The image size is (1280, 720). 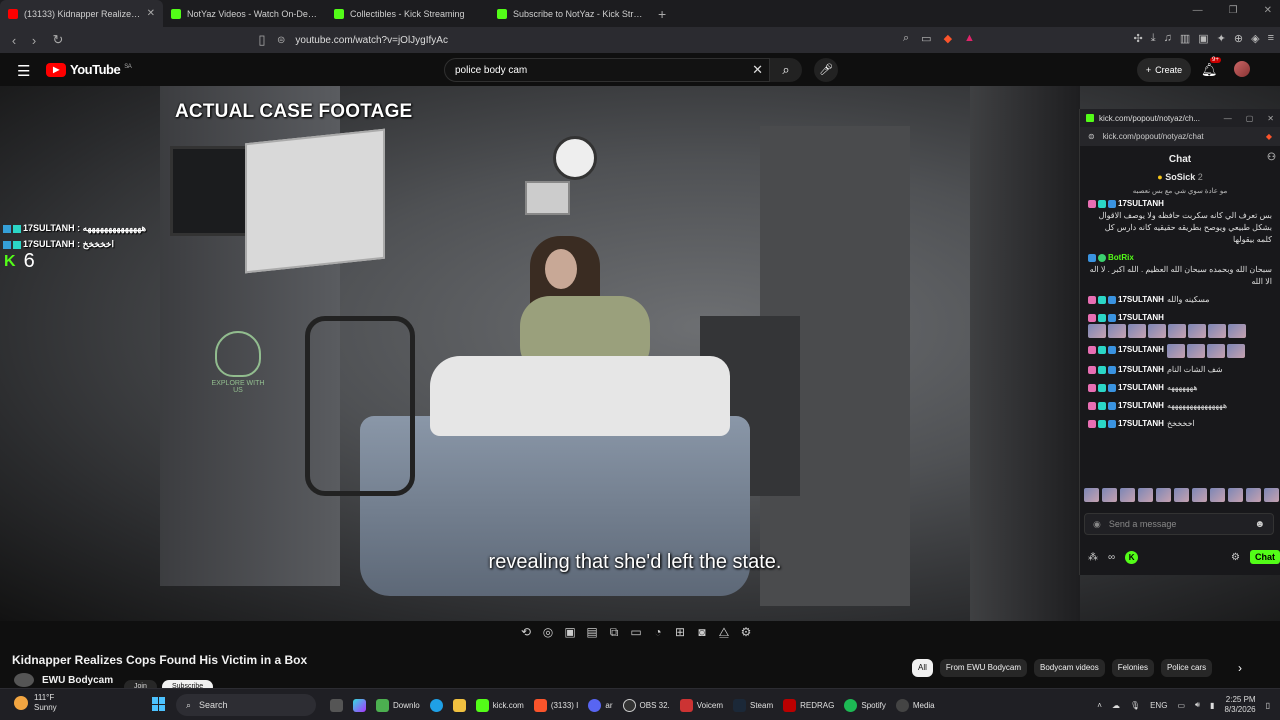 What do you see at coordinates (1158, 705) in the screenshot?
I see `language-indicator: ENG` at bounding box center [1158, 705].